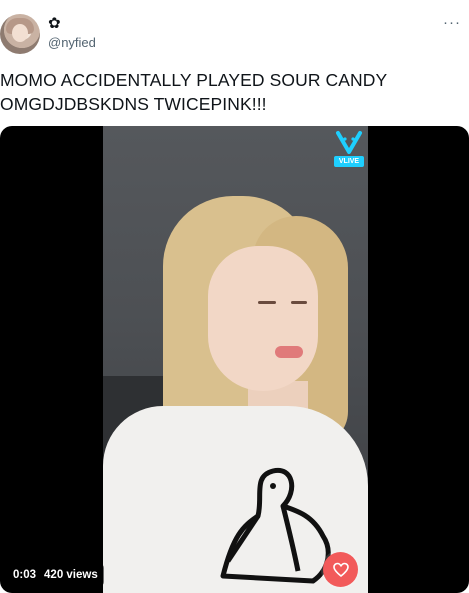 The height and width of the screenshot is (593, 469). Describe the element at coordinates (349, 161) in the screenshot. I see `vlive-watermark-badge: VLIVE` at that location.